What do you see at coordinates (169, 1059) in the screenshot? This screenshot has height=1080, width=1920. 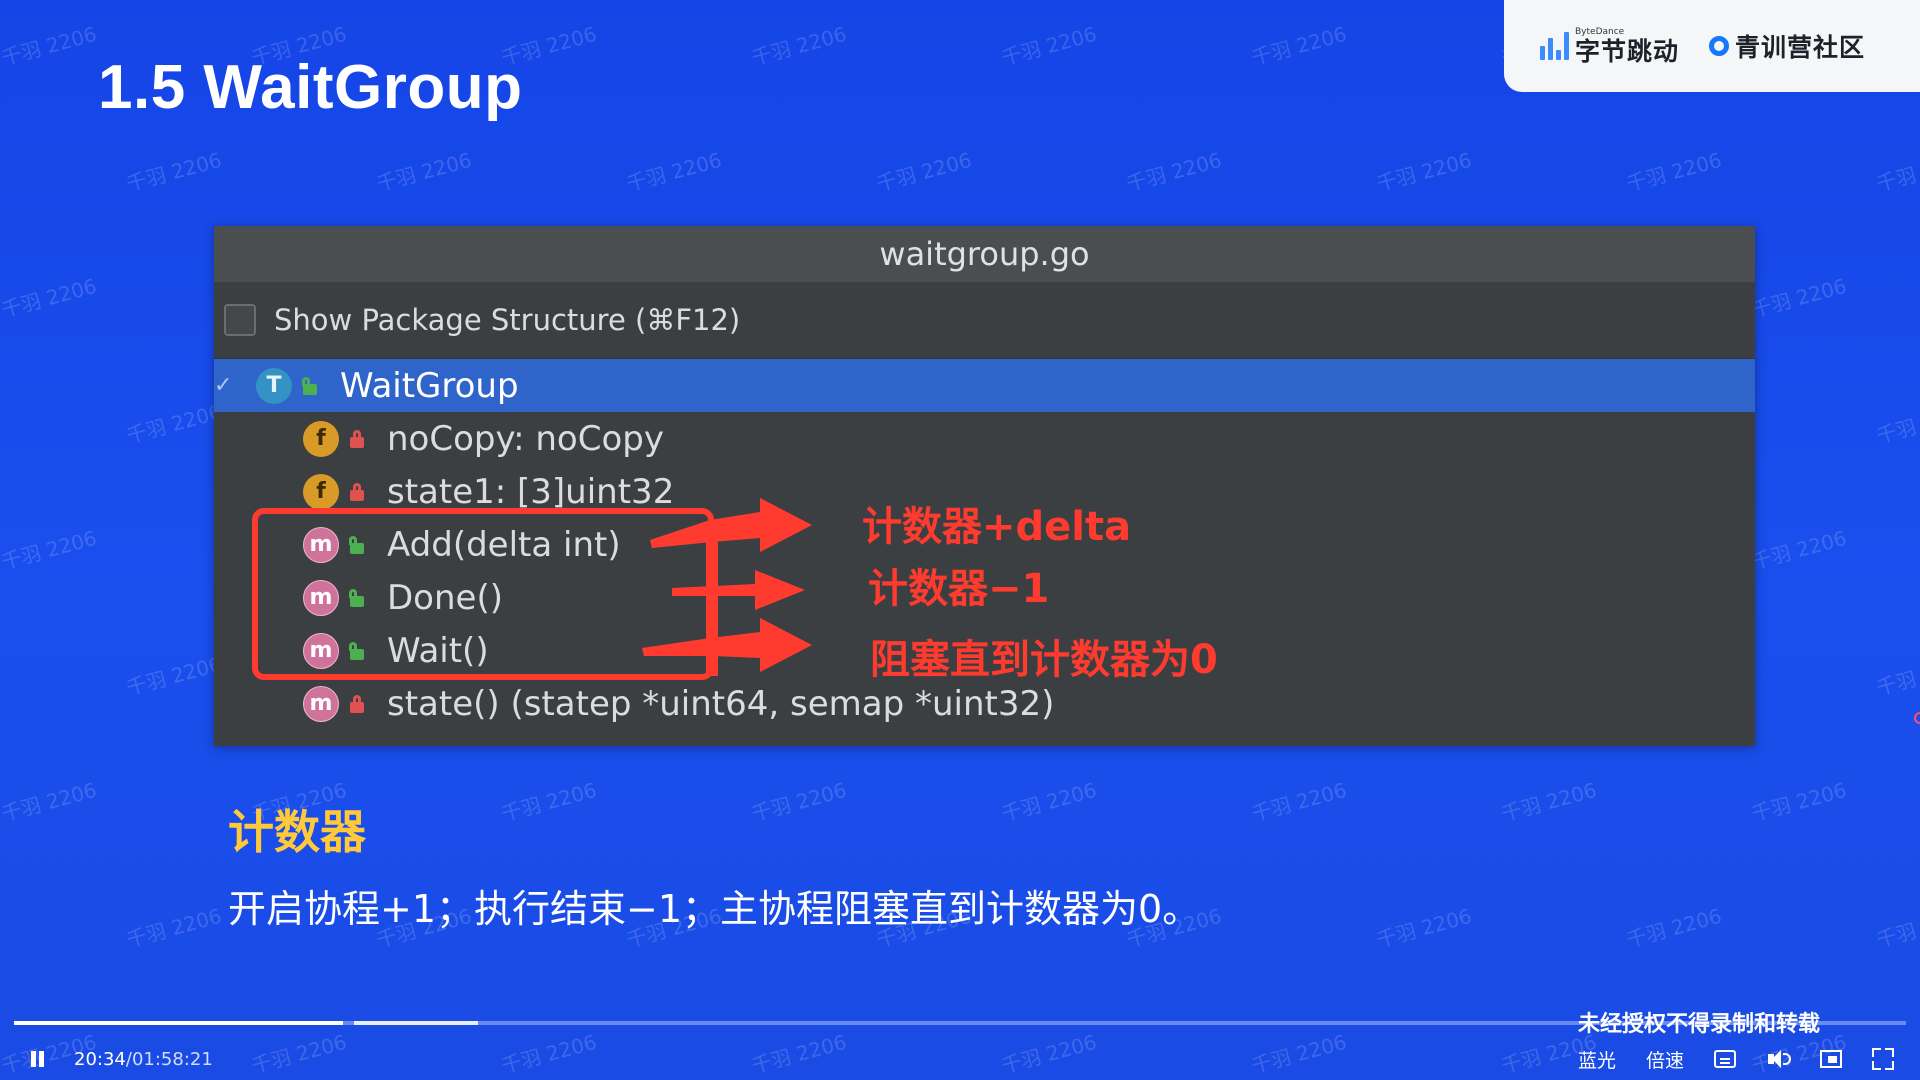 I see `total-time: /01:58:21` at bounding box center [169, 1059].